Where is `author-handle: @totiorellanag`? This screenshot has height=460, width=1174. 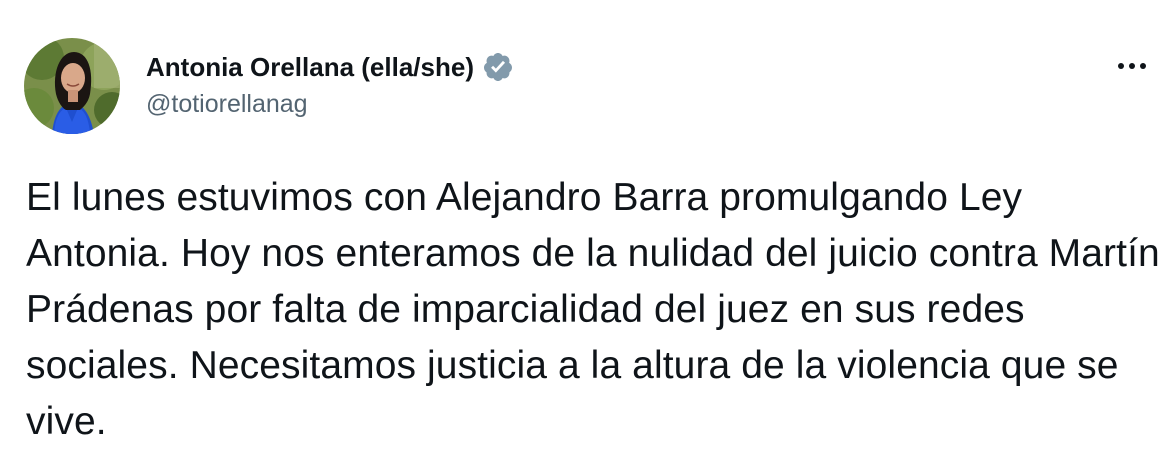
author-handle: @totiorellanag is located at coordinates (330, 104).